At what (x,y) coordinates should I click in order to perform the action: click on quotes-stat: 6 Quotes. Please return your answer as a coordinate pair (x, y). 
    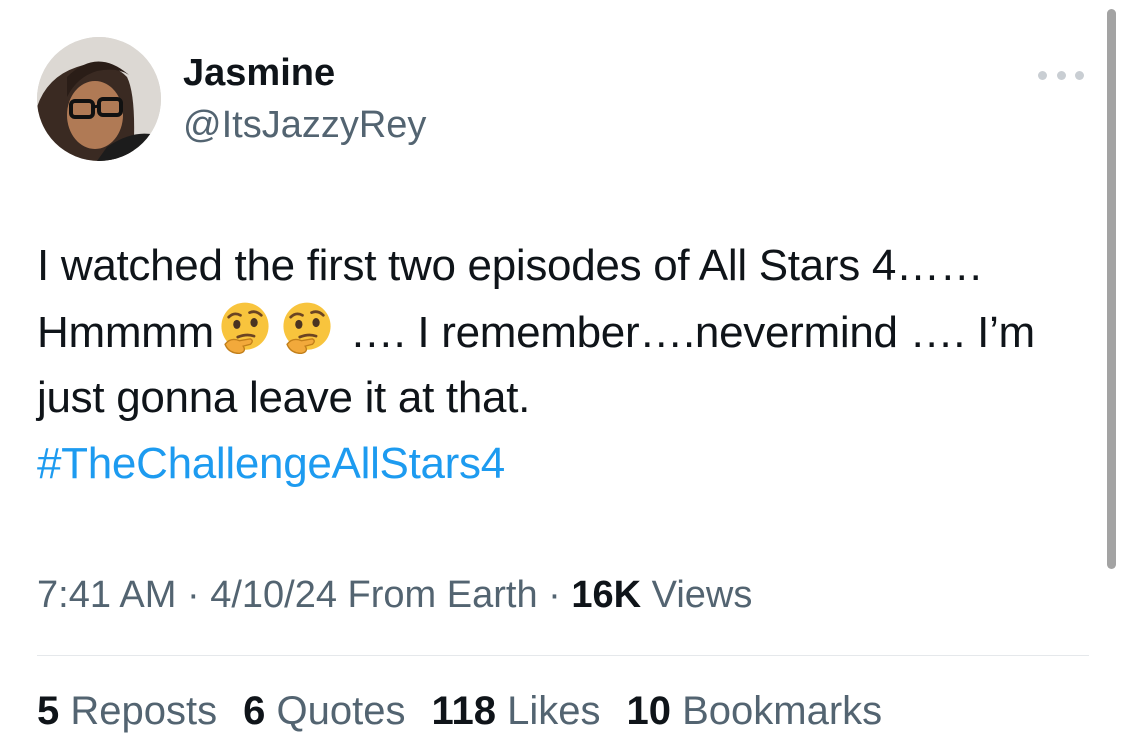
    Looking at the image, I should click on (324, 711).